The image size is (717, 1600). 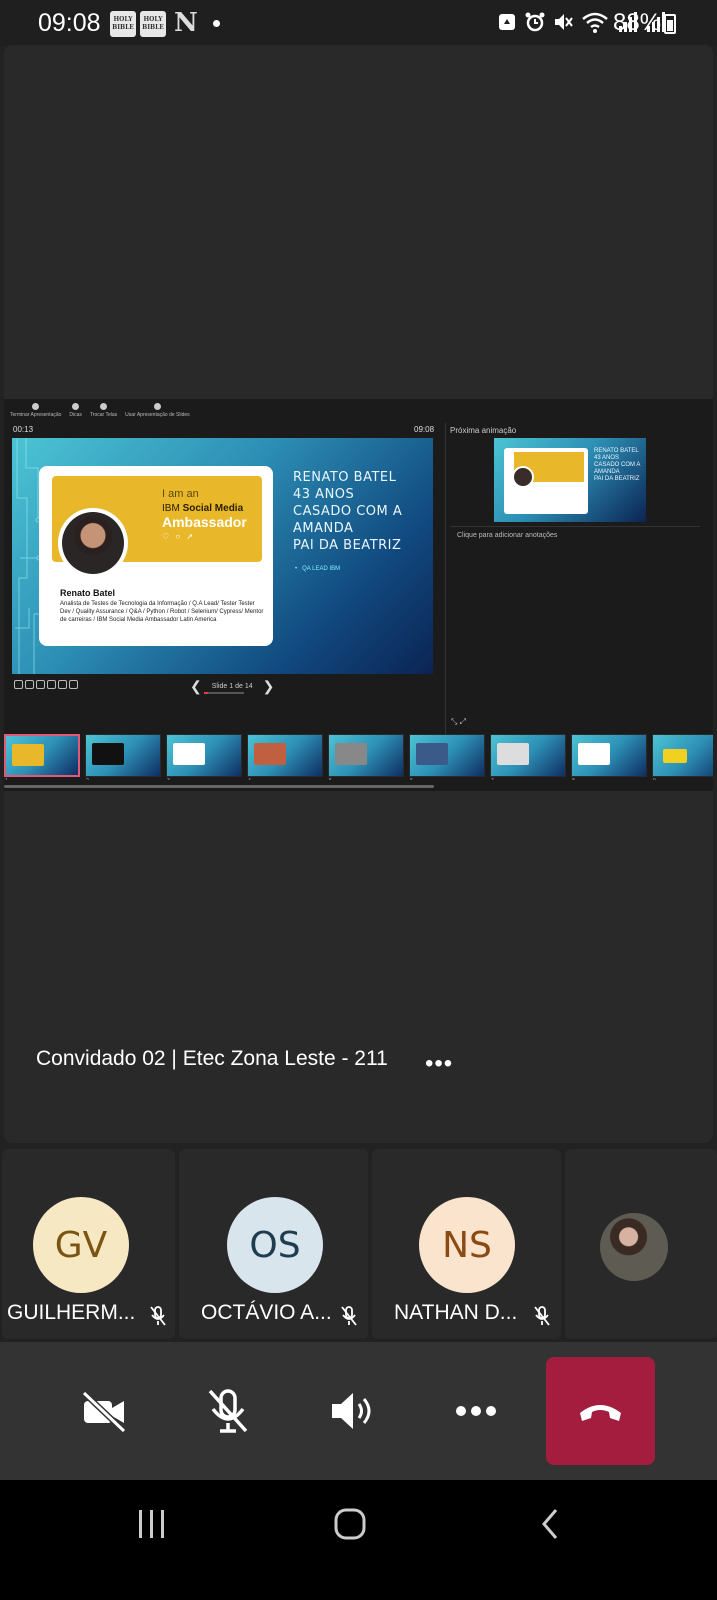 What do you see at coordinates (46, 684) in the screenshot?
I see `pen-tools` at bounding box center [46, 684].